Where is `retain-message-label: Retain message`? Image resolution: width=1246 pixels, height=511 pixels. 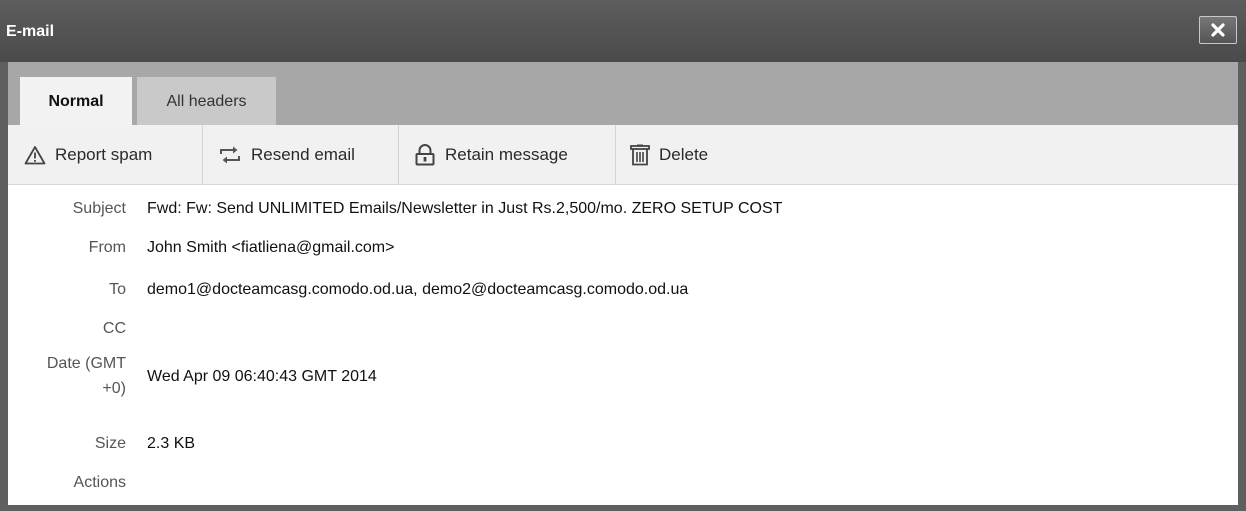 retain-message-label: Retain message is located at coordinates (506, 154).